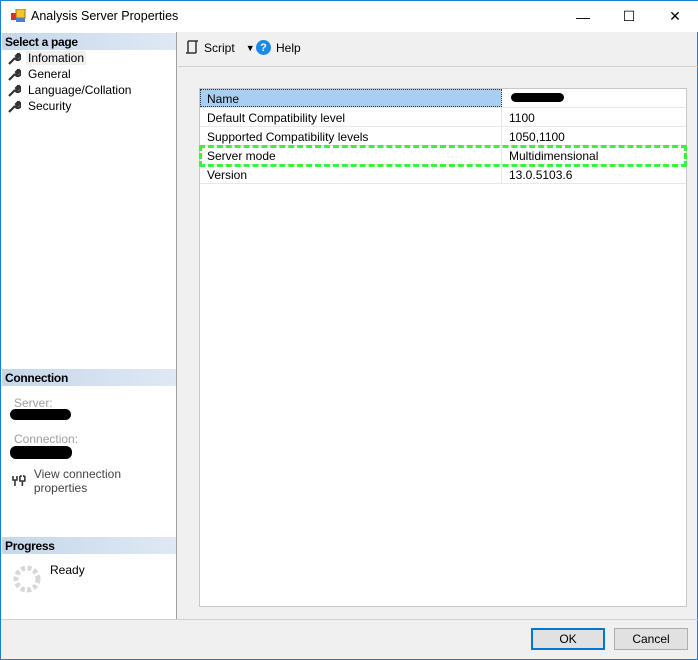 This screenshot has width=698, height=660. I want to click on property-row-name: Name, so click(443, 98).